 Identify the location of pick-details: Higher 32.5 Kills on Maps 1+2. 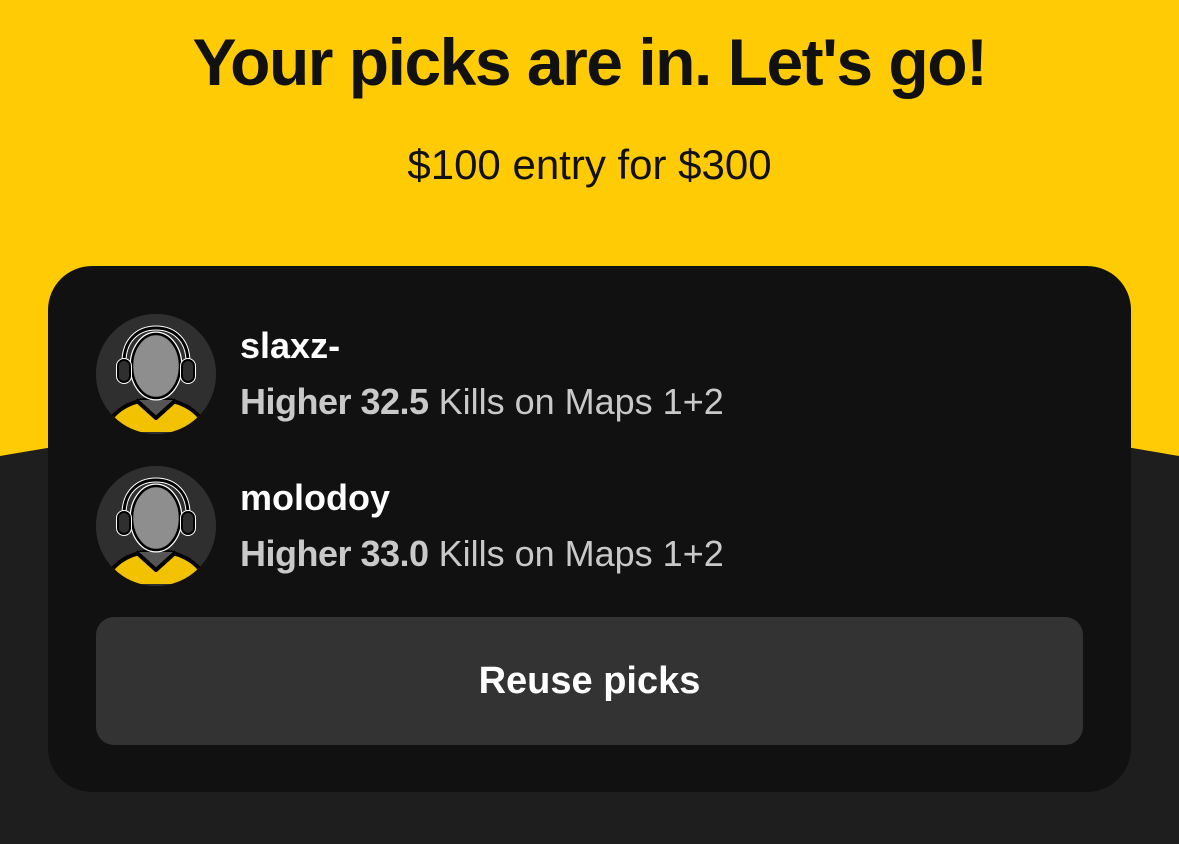
(482, 402).